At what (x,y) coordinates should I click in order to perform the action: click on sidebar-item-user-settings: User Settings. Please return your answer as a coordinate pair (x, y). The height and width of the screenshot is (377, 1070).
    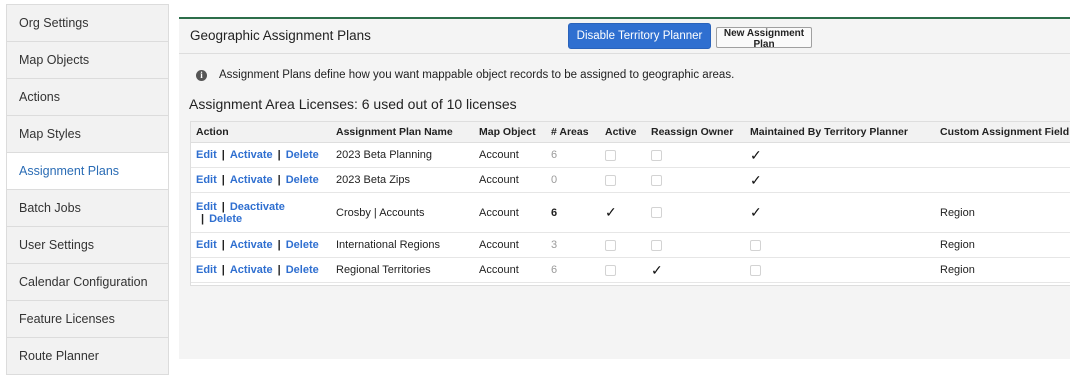
    Looking at the image, I should click on (87, 245).